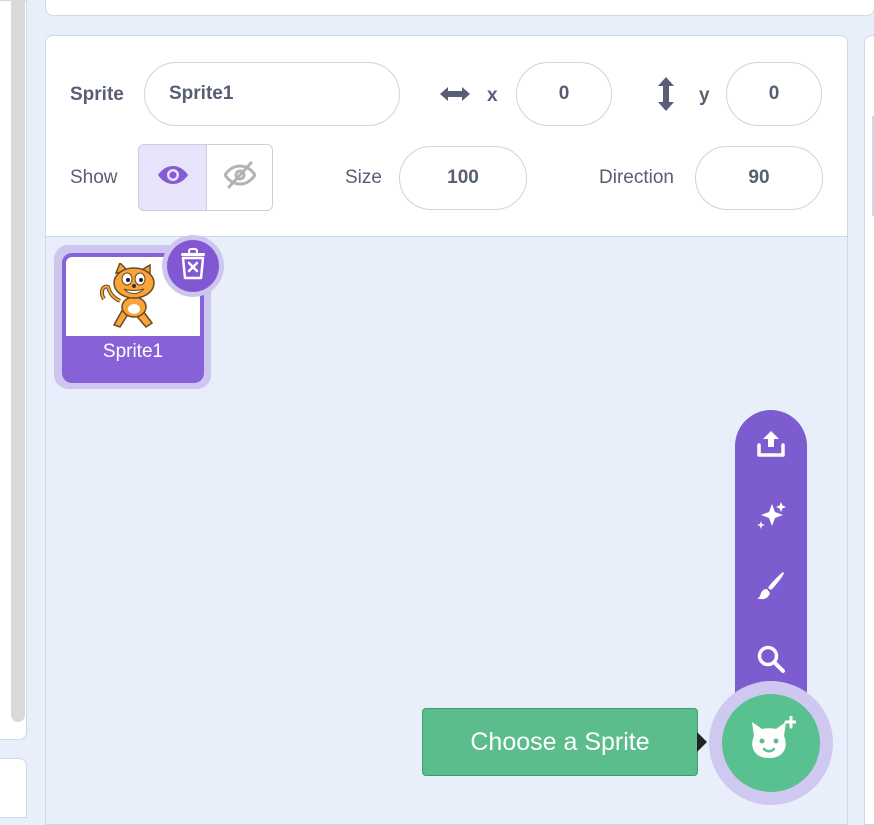 The image size is (874, 825). I want to click on delete-sprite-button, so click(193, 266).